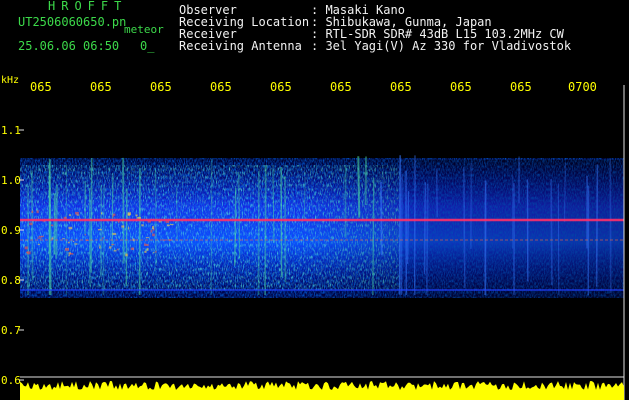 Image resolution: width=629 pixels, height=400 pixels. I want to click on antenna-label: Receiving Antenna, so click(240, 46).